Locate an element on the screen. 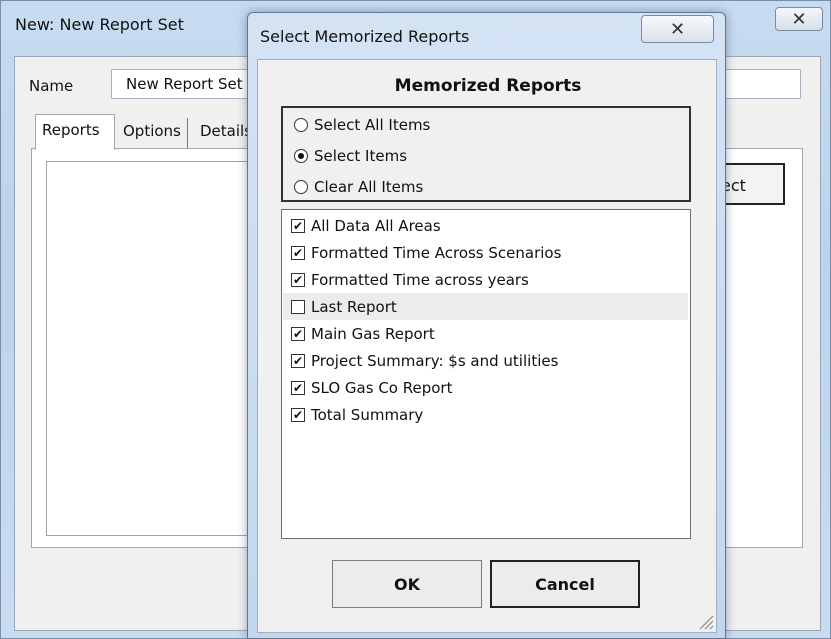 This screenshot has width=831, height=639. radio-clear-all-items: Clear All Items is located at coordinates (358, 187).